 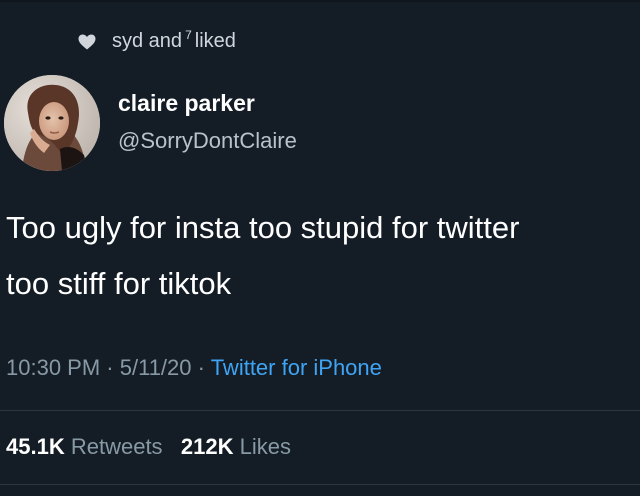 I want to click on social-context: syd and 7 liked, so click(x=157, y=41).